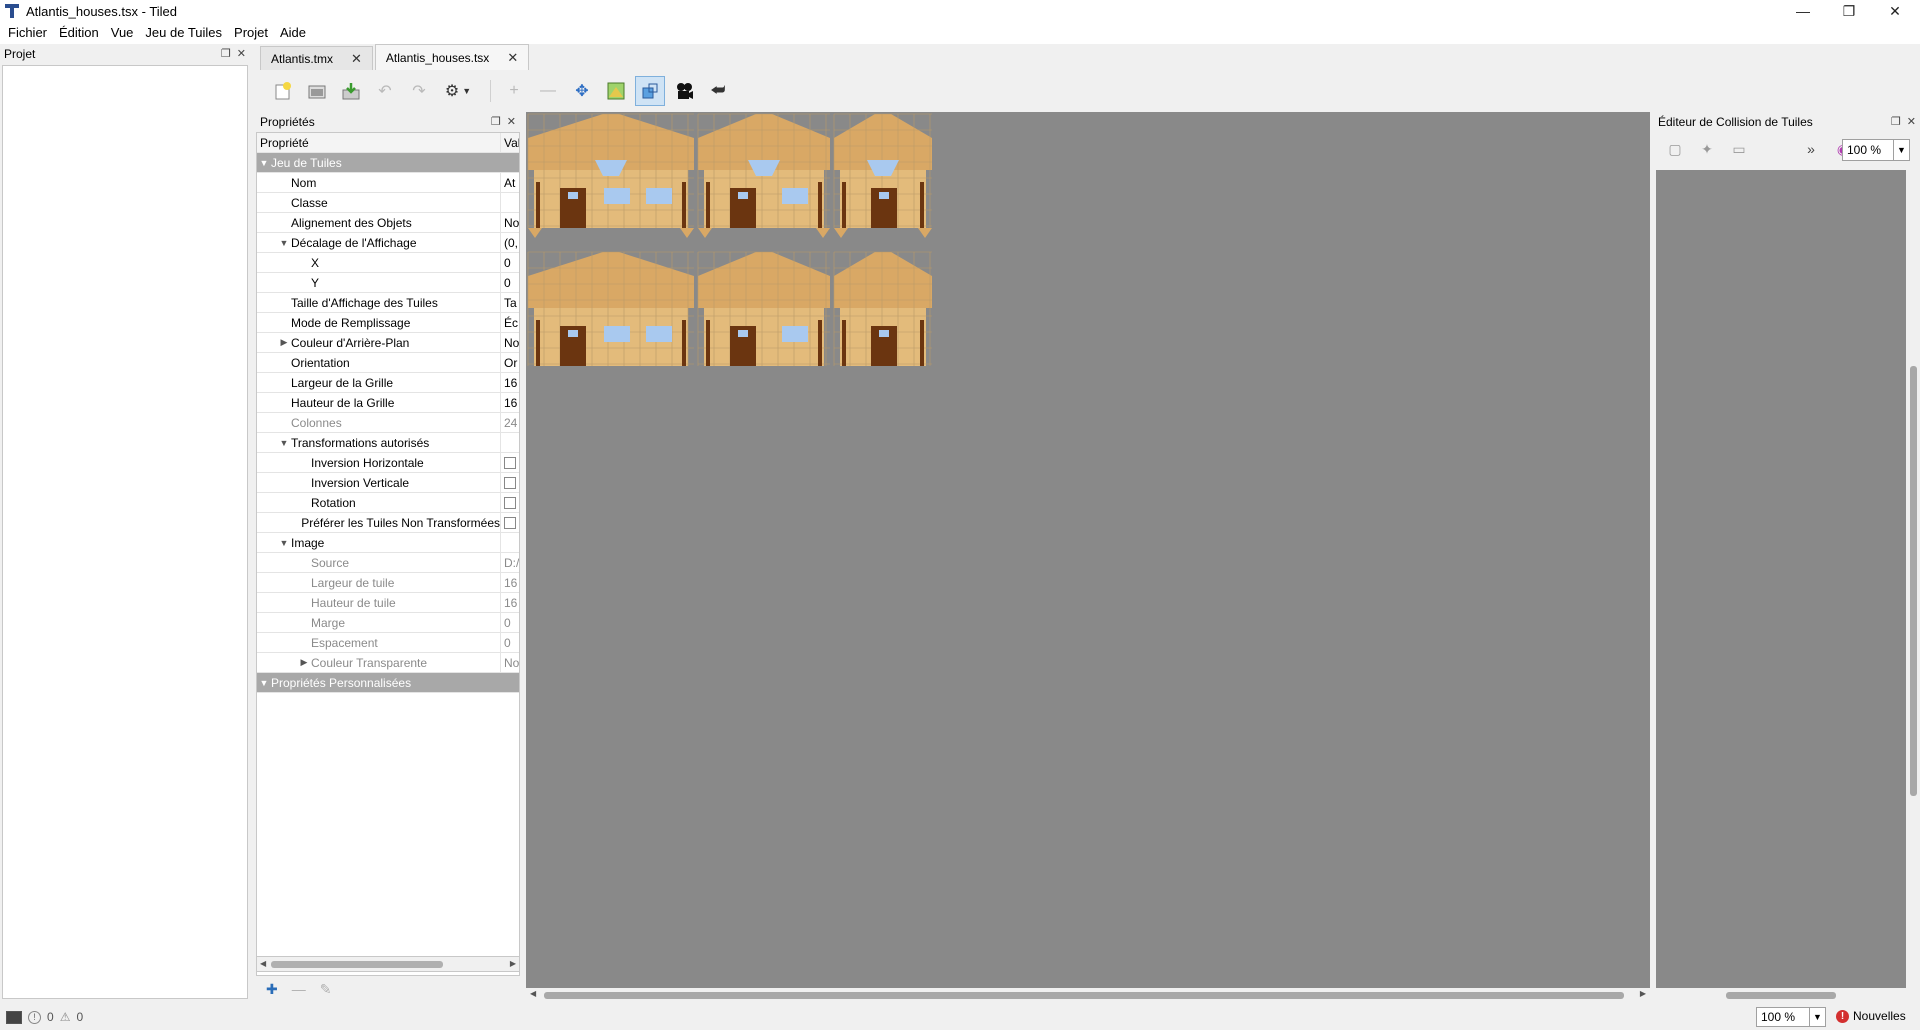 This screenshot has height=1030, width=1920. What do you see at coordinates (388, 223) in the screenshot?
I see `property-row: Alignement des Objets No` at bounding box center [388, 223].